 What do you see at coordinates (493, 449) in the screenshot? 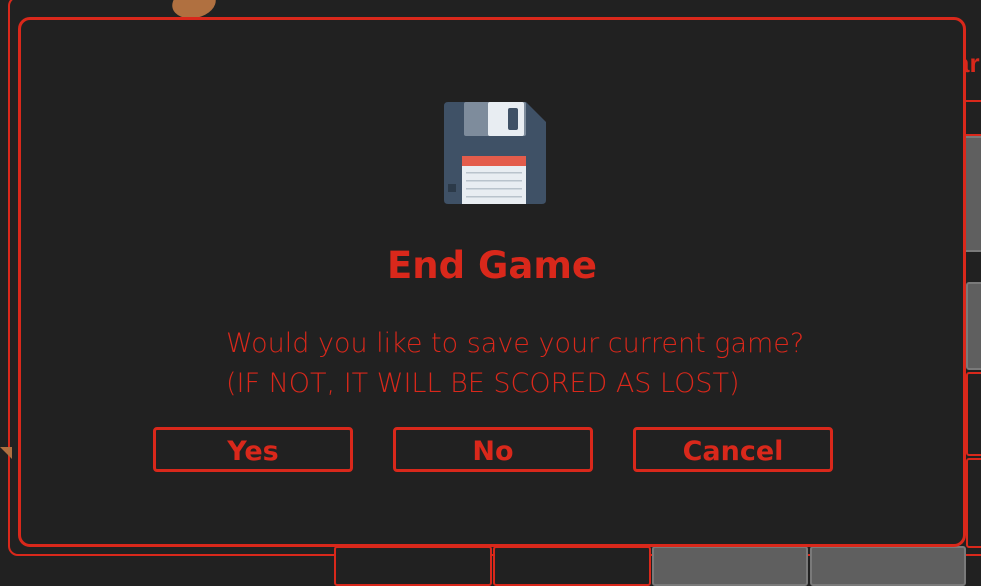
I see `no-button: No` at bounding box center [493, 449].